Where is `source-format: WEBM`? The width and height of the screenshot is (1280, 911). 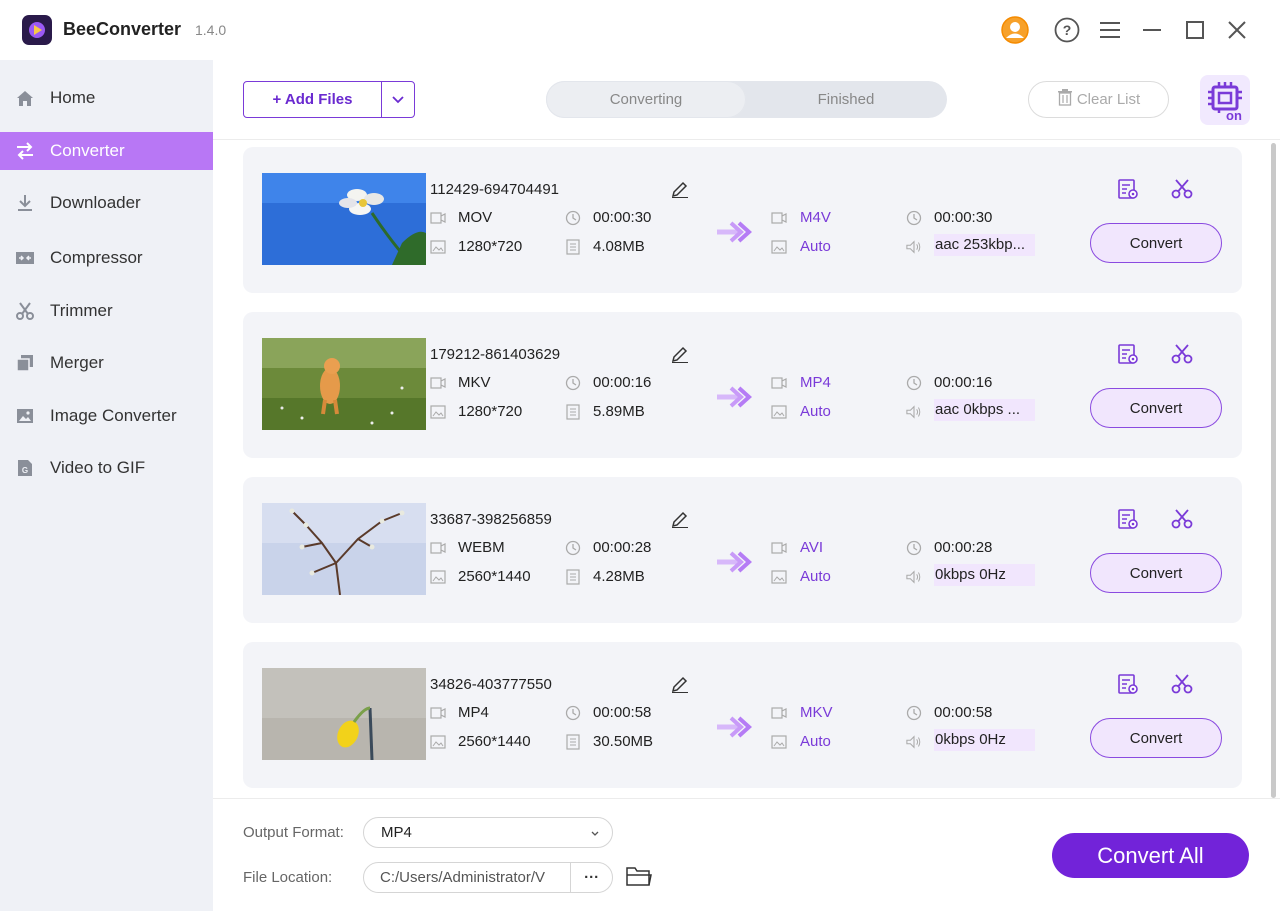 source-format: WEBM is located at coordinates (481, 547).